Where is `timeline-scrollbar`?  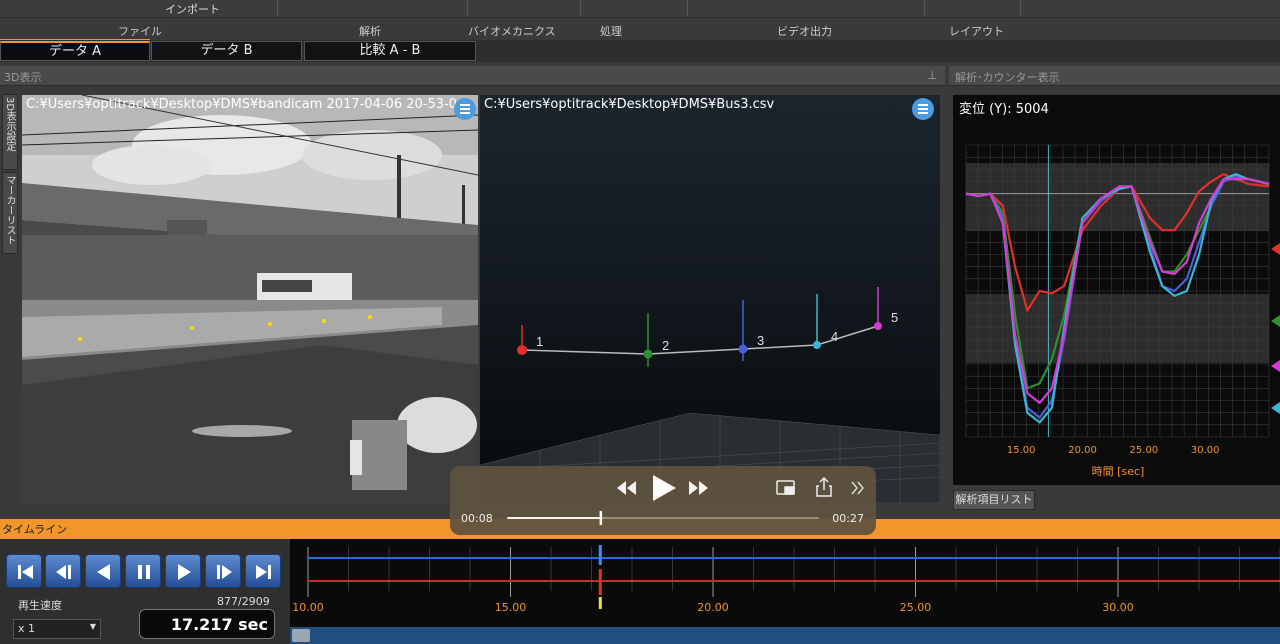 timeline-scrollbar is located at coordinates (785, 635).